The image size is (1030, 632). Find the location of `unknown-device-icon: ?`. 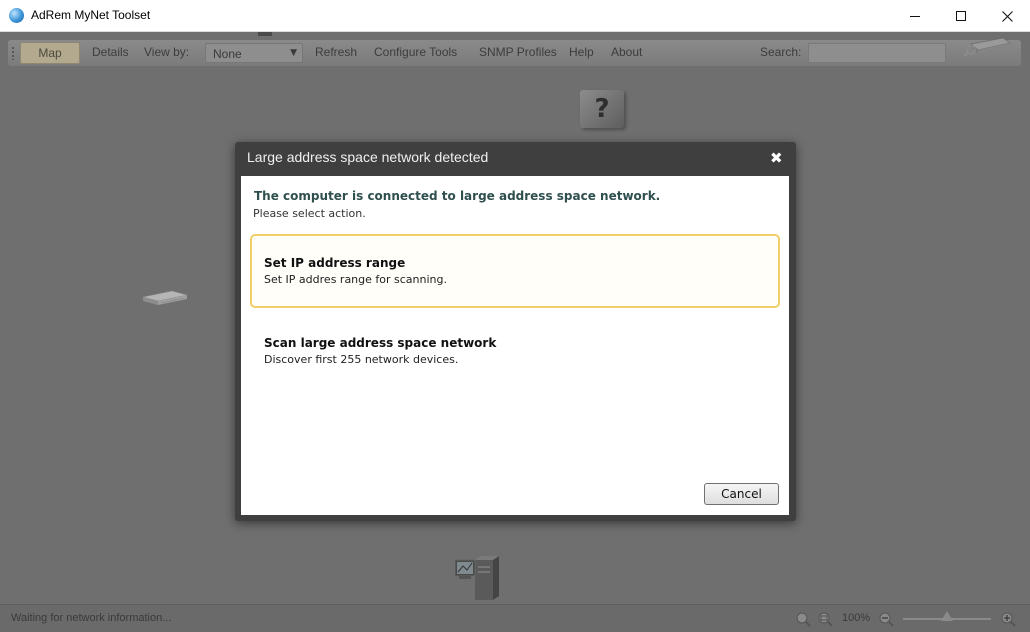

unknown-device-icon: ? is located at coordinates (602, 109).